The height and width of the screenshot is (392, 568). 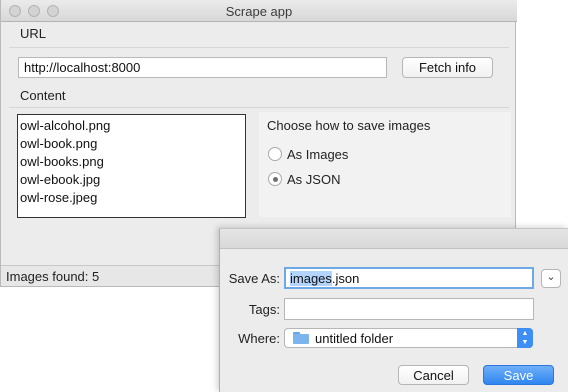 I want to click on radio-label: As JSON, so click(x=314, y=179).